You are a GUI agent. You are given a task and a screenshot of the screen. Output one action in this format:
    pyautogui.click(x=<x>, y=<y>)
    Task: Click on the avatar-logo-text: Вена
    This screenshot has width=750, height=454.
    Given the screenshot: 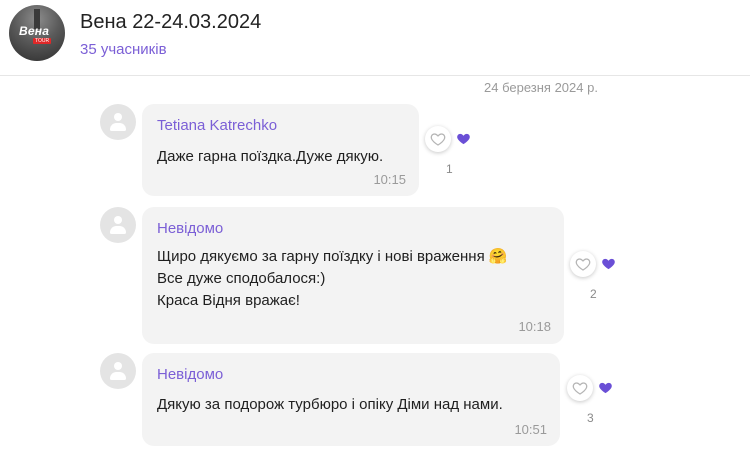 What is the action you would take?
    pyautogui.click(x=34, y=31)
    